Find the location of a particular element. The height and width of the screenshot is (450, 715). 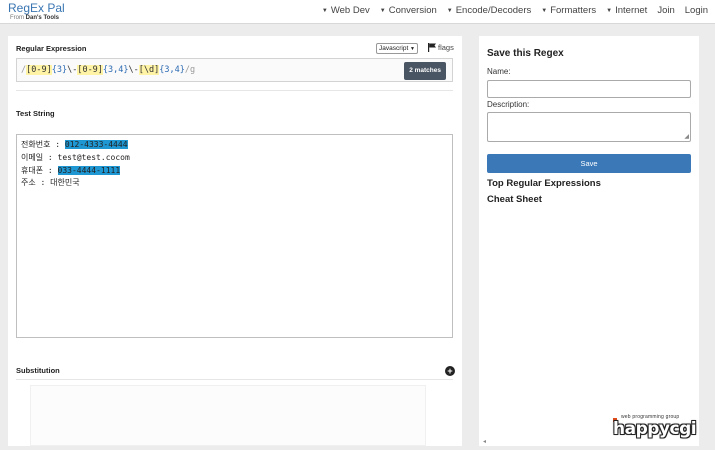

nav-item-label: Internet is located at coordinates (631, 10).